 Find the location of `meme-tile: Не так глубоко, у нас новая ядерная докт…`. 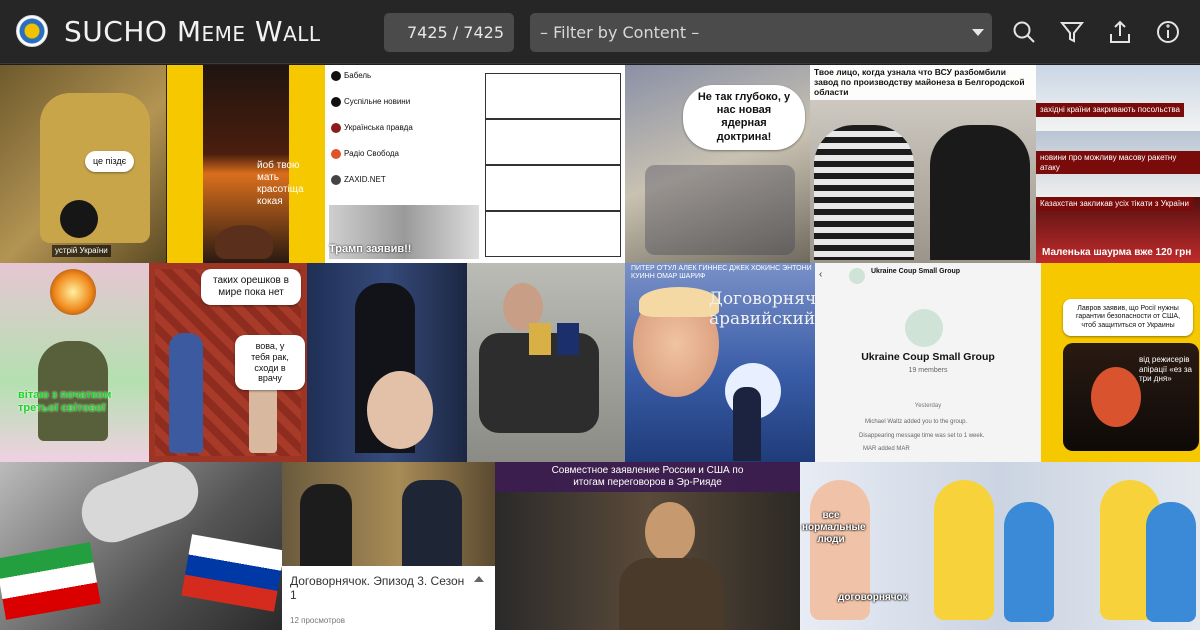

meme-tile: Не так глубоко, у нас новая ядерная докт… is located at coordinates (717, 164).